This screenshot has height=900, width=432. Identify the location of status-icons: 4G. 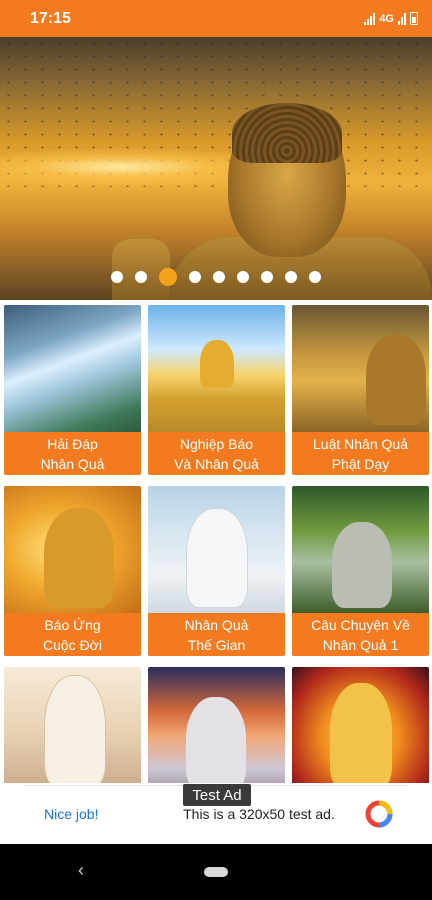
(391, 18).